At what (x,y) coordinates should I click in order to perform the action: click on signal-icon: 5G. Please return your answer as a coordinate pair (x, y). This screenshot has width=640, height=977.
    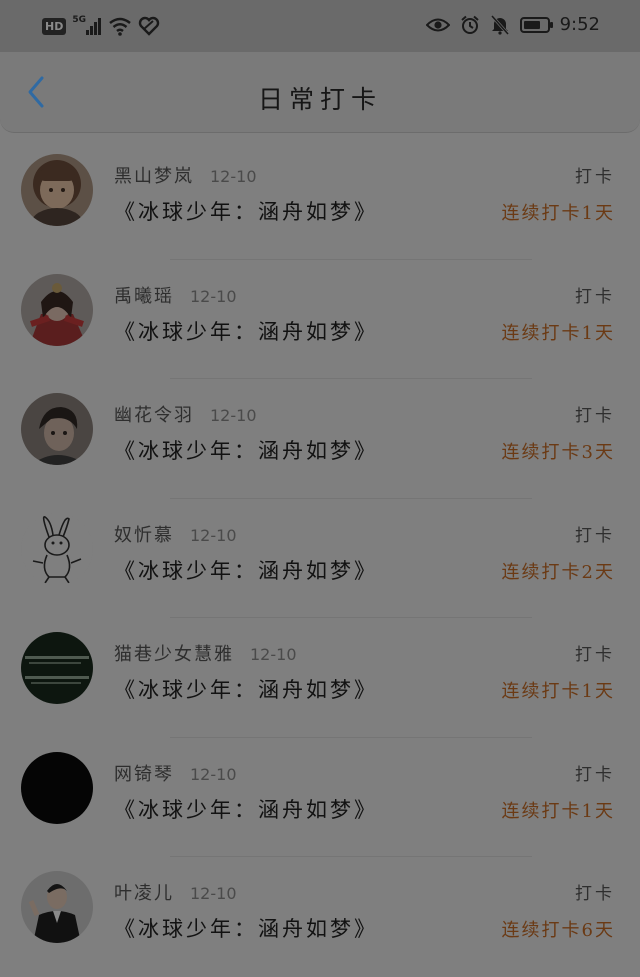
    Looking at the image, I should click on (87, 25).